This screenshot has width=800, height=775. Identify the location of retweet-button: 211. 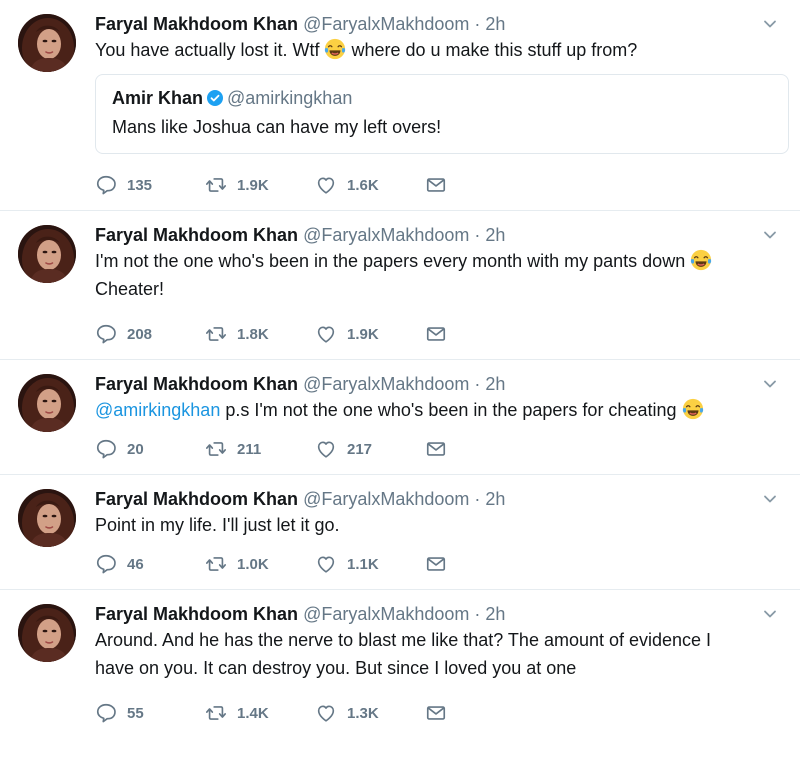
(260, 449).